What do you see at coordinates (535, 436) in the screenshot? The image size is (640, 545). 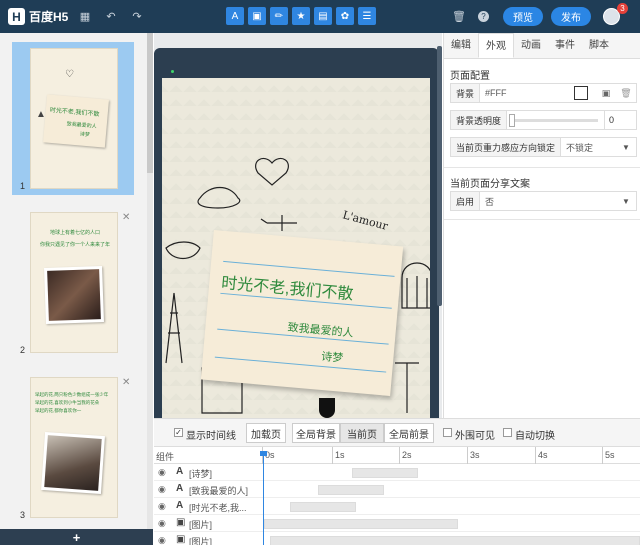 I see `auto-switch-label: 自动切换` at bounding box center [535, 436].